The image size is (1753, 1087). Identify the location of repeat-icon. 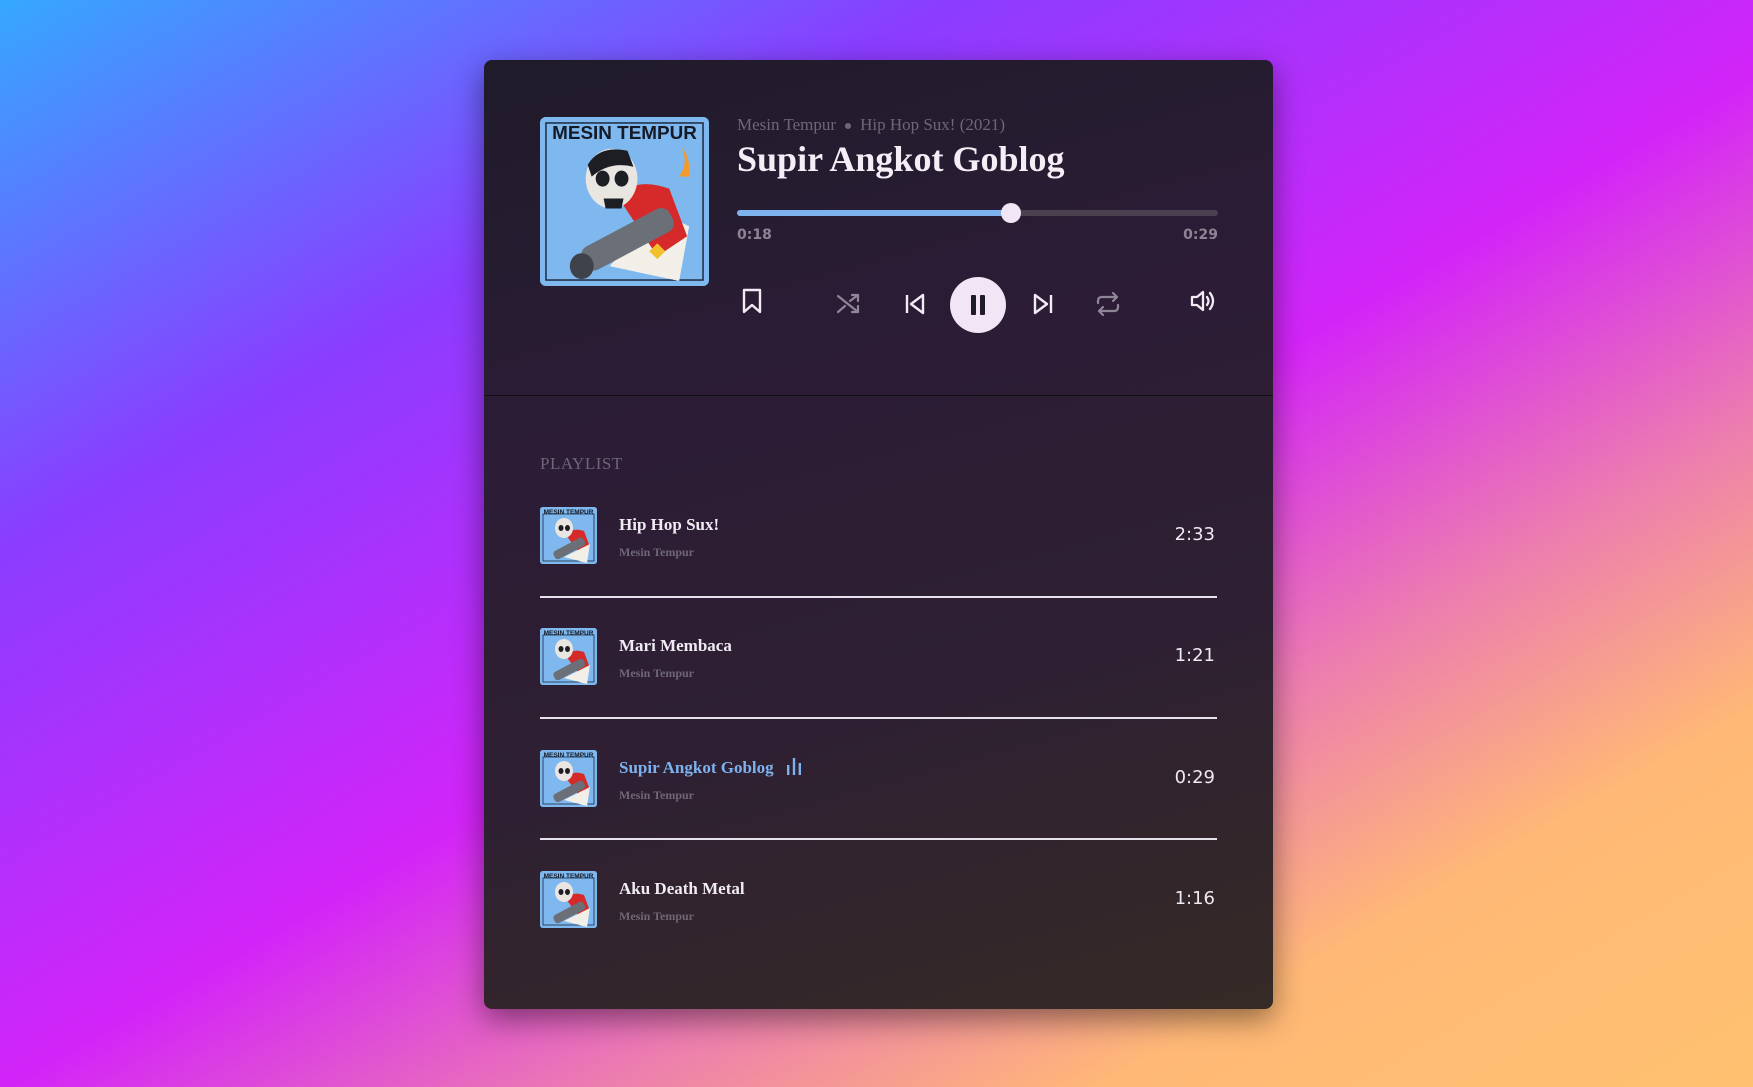
(1108, 304).